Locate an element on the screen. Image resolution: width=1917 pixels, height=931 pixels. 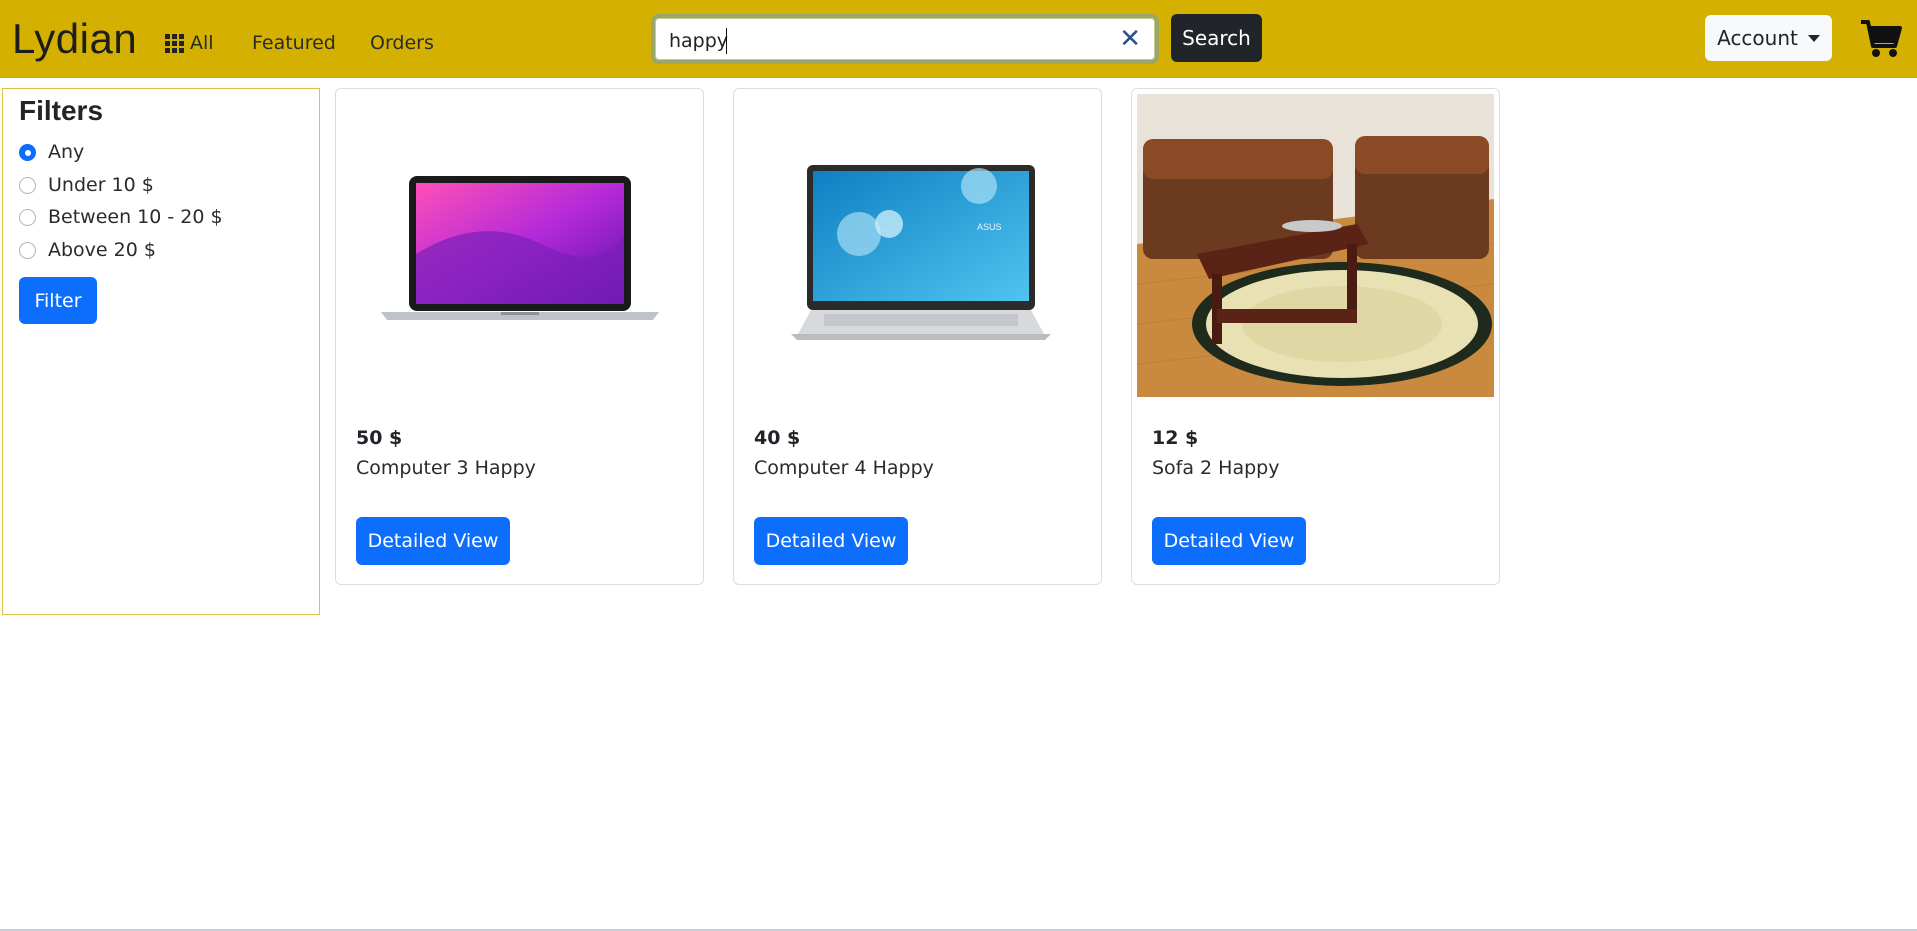
product-price: 12 $ is located at coordinates (1175, 438).